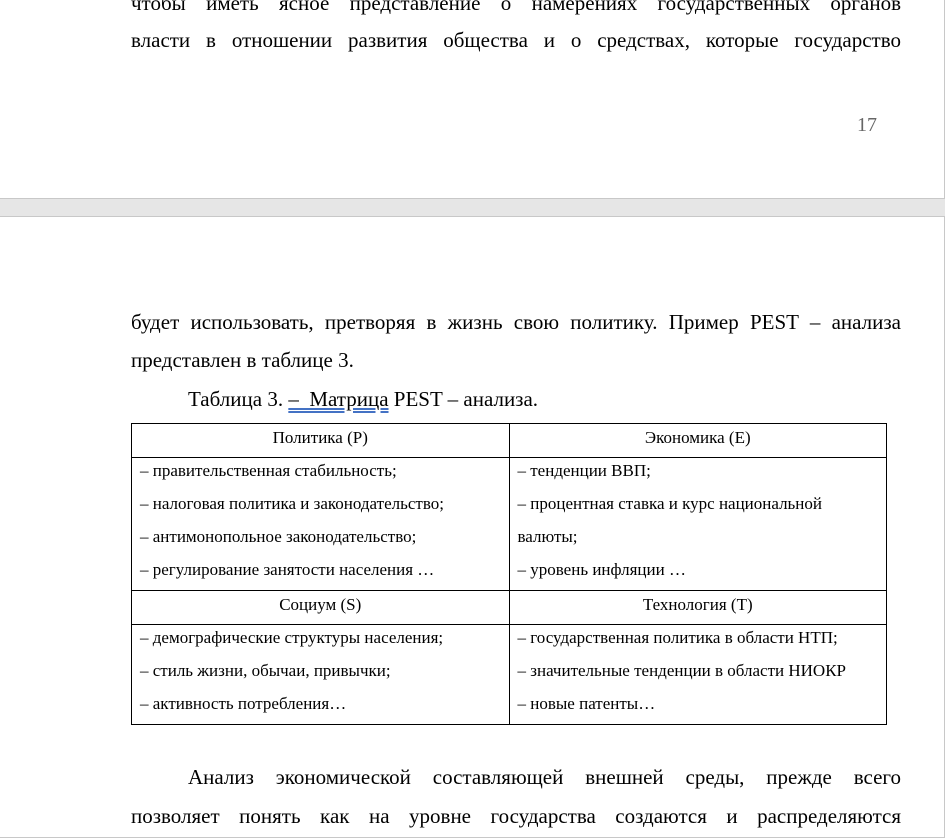  Describe the element at coordinates (697, 607) in the screenshot. I see `header-technology: Технология (T)` at that location.